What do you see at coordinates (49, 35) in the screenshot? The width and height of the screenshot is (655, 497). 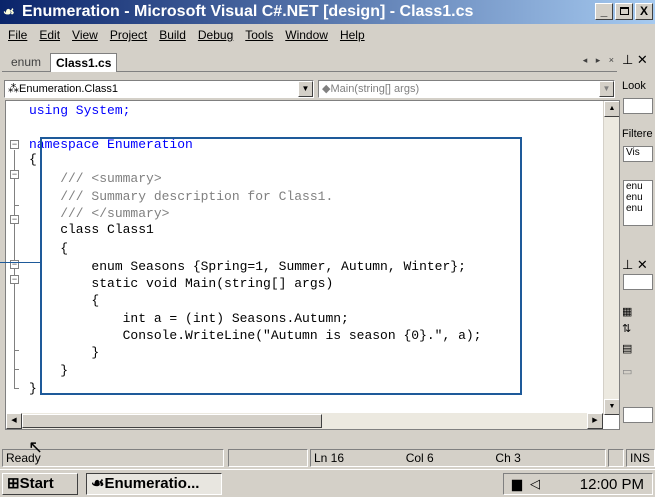 I see `menu-edit: Edit` at bounding box center [49, 35].